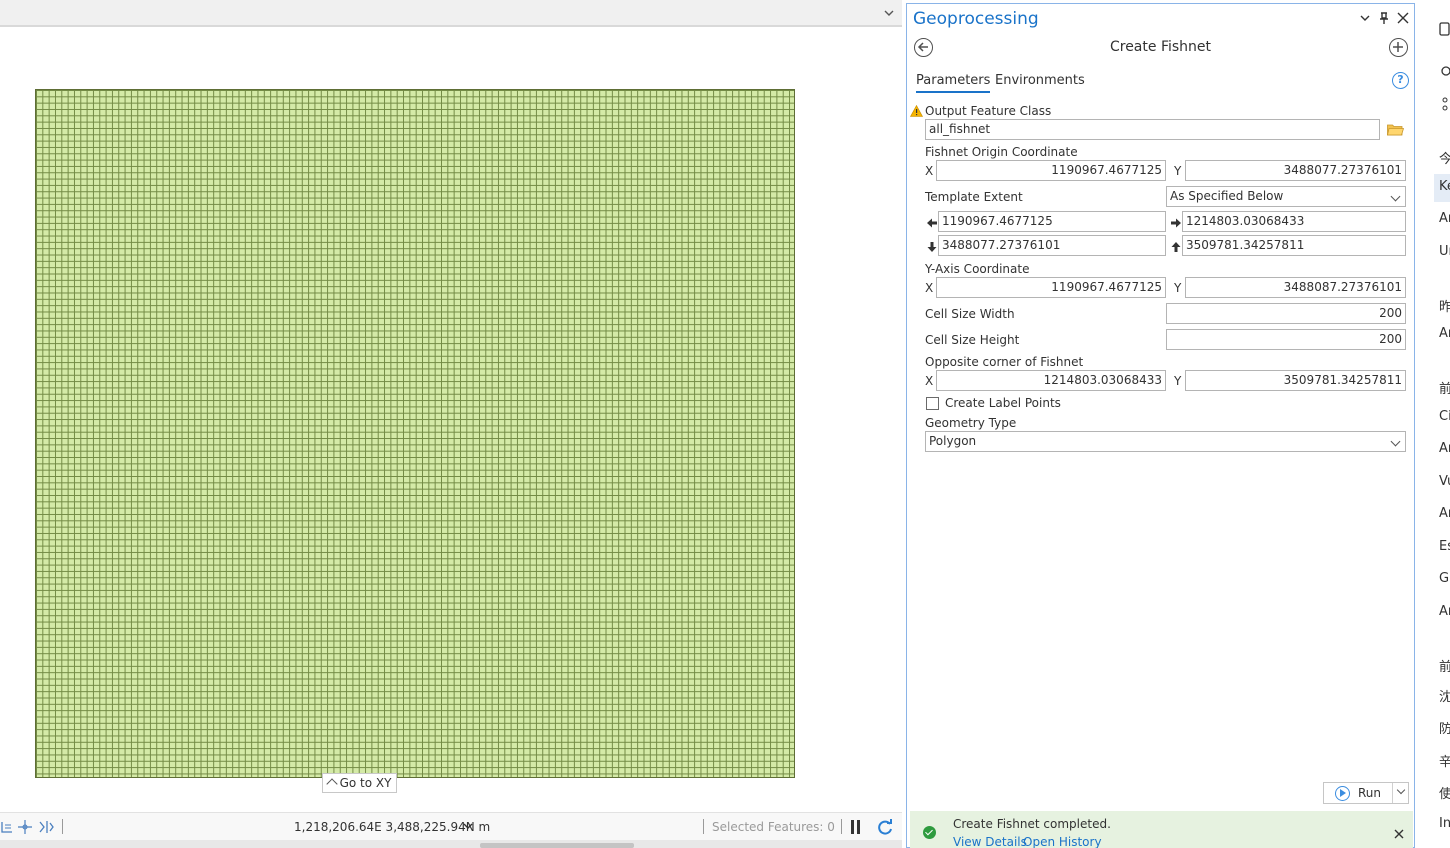 This screenshot has height=848, width=1450. I want to click on book-icon, so click(1444, 29).